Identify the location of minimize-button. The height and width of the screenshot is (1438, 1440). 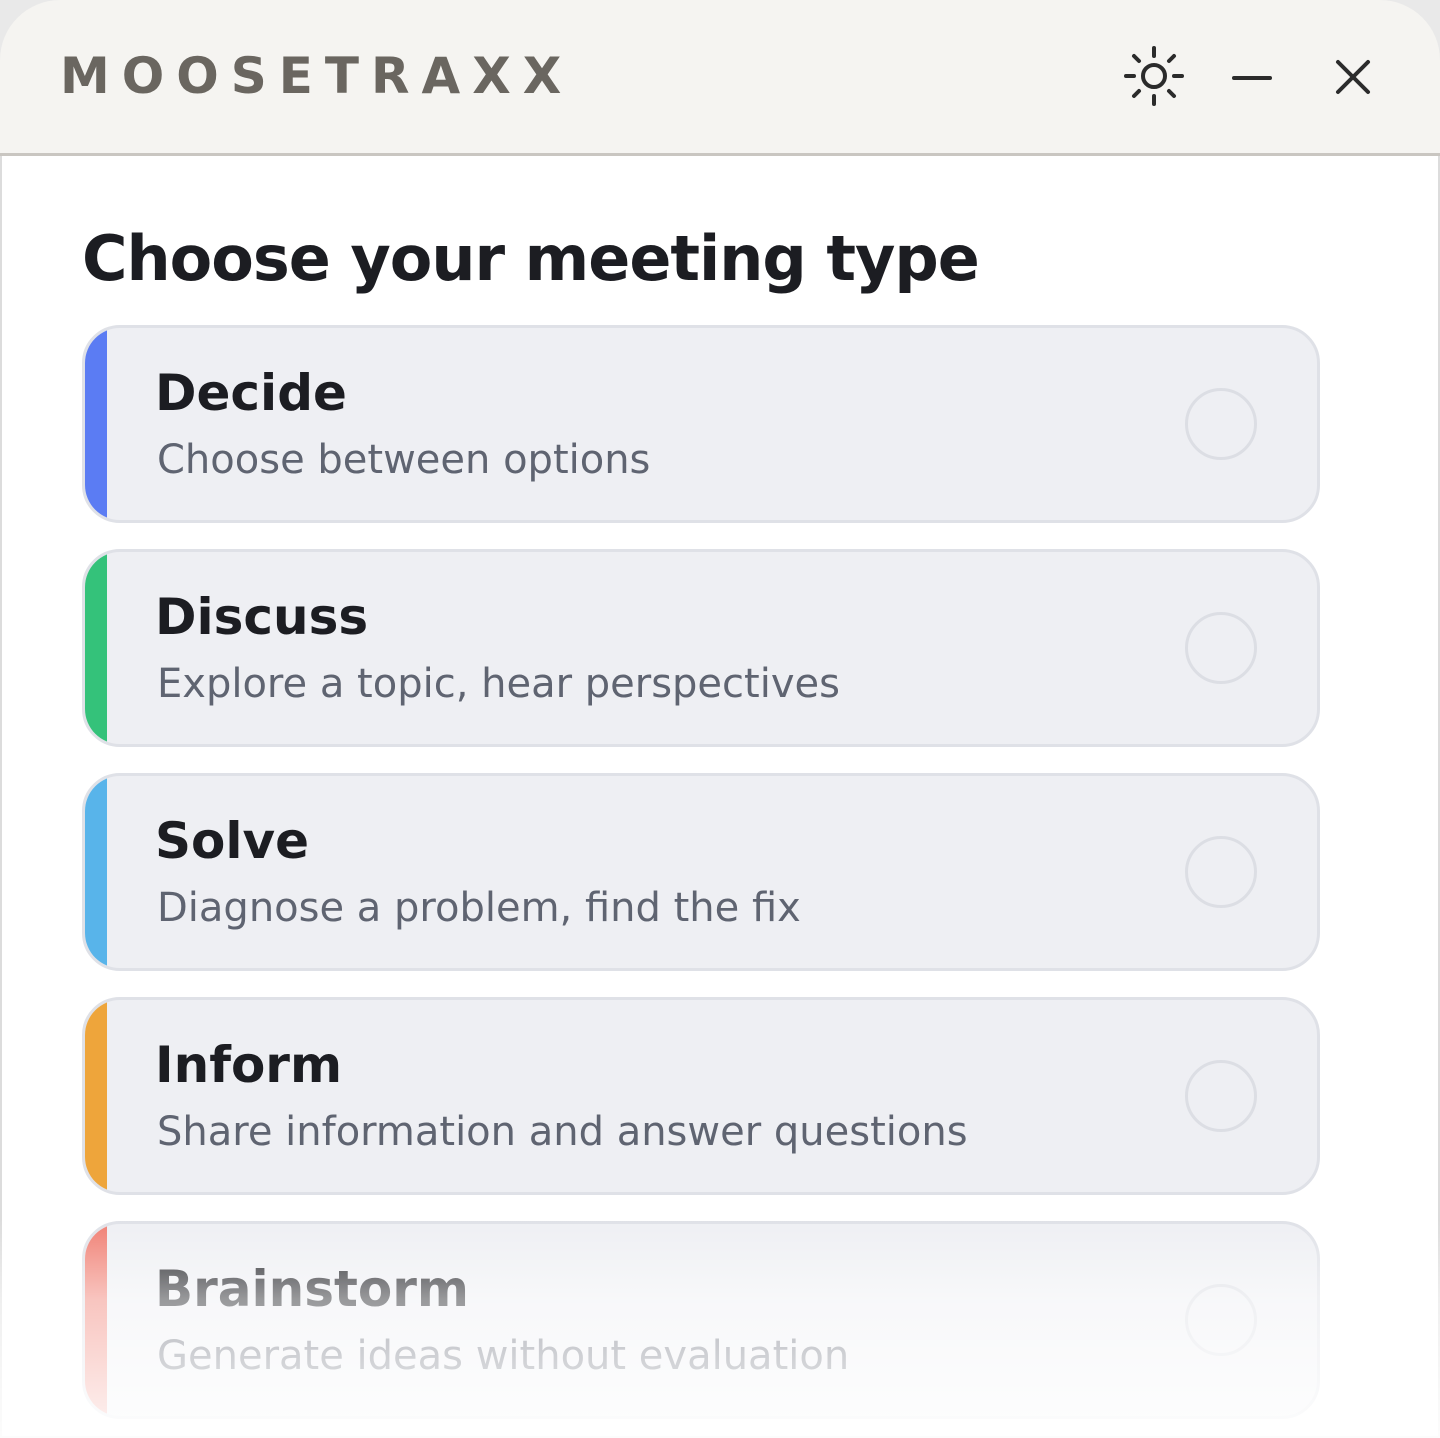
(1252, 76).